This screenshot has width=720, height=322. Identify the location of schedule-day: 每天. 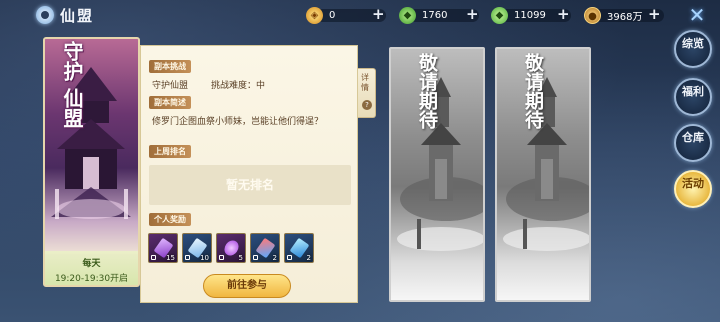
(91, 264).